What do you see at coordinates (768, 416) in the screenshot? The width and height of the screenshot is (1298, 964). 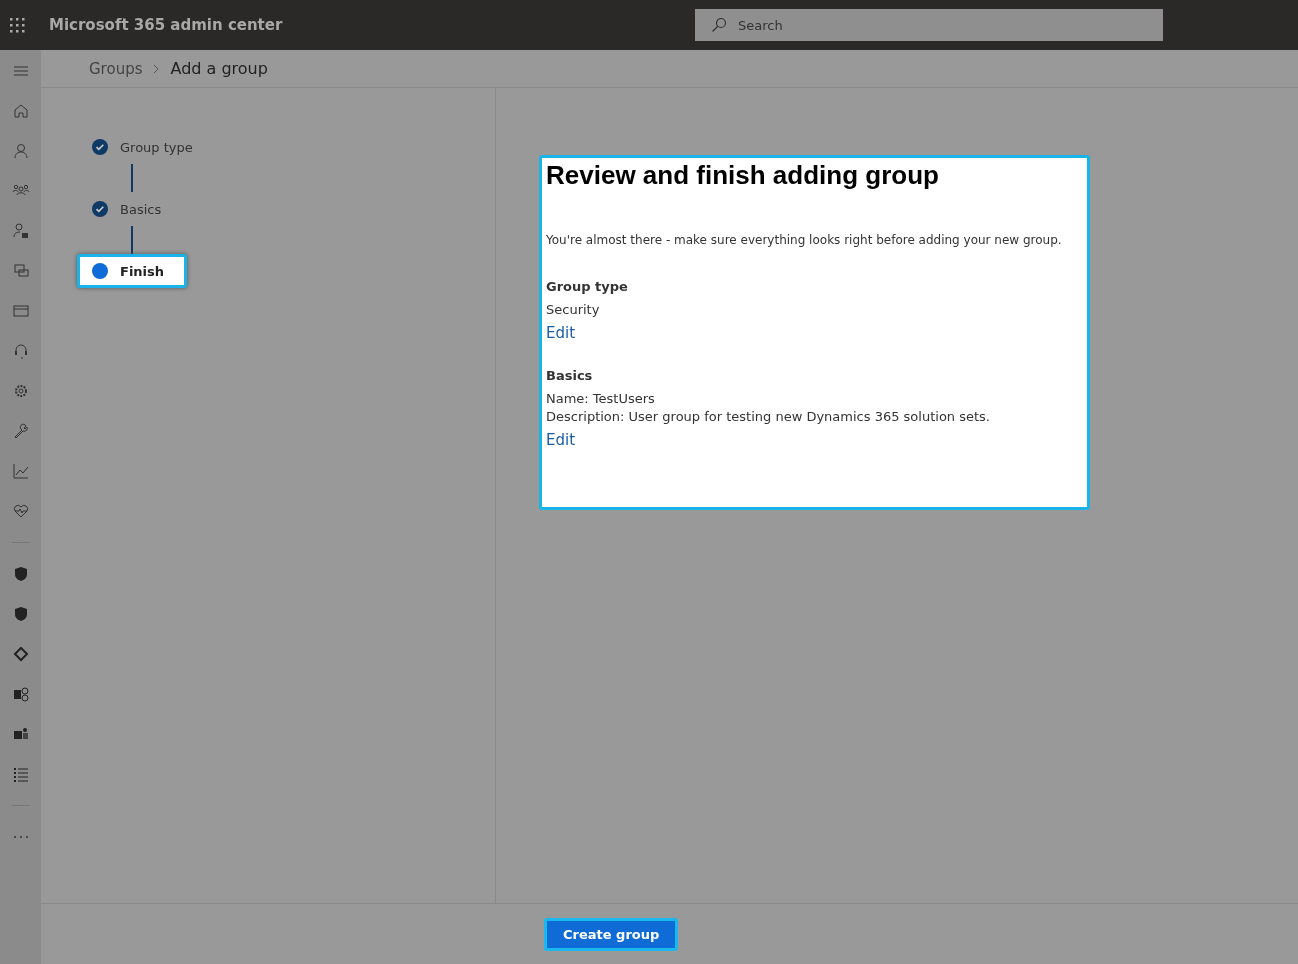 I see `section-value: Description: User group for testing new Dynamics 365 solution sets.` at bounding box center [768, 416].